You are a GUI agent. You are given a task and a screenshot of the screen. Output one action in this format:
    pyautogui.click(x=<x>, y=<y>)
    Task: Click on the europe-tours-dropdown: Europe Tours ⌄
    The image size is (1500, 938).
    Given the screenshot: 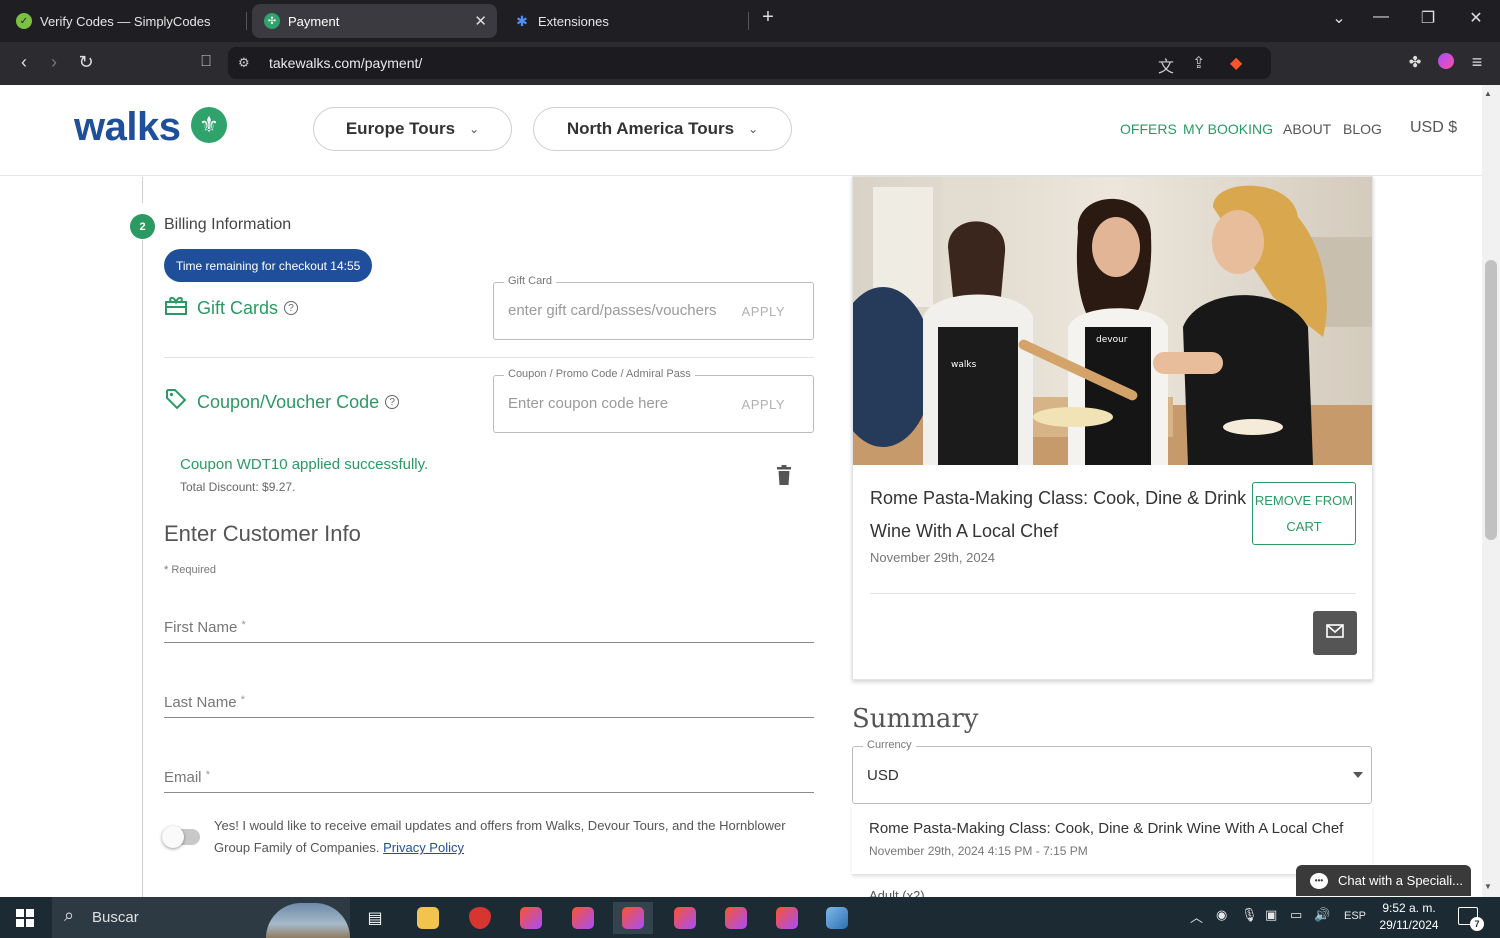 What is the action you would take?
    pyautogui.click(x=412, y=129)
    